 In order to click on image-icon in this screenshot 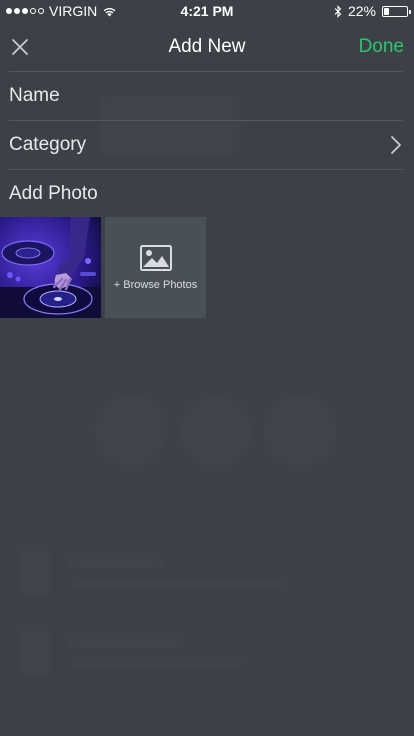, I will do `click(156, 258)`.